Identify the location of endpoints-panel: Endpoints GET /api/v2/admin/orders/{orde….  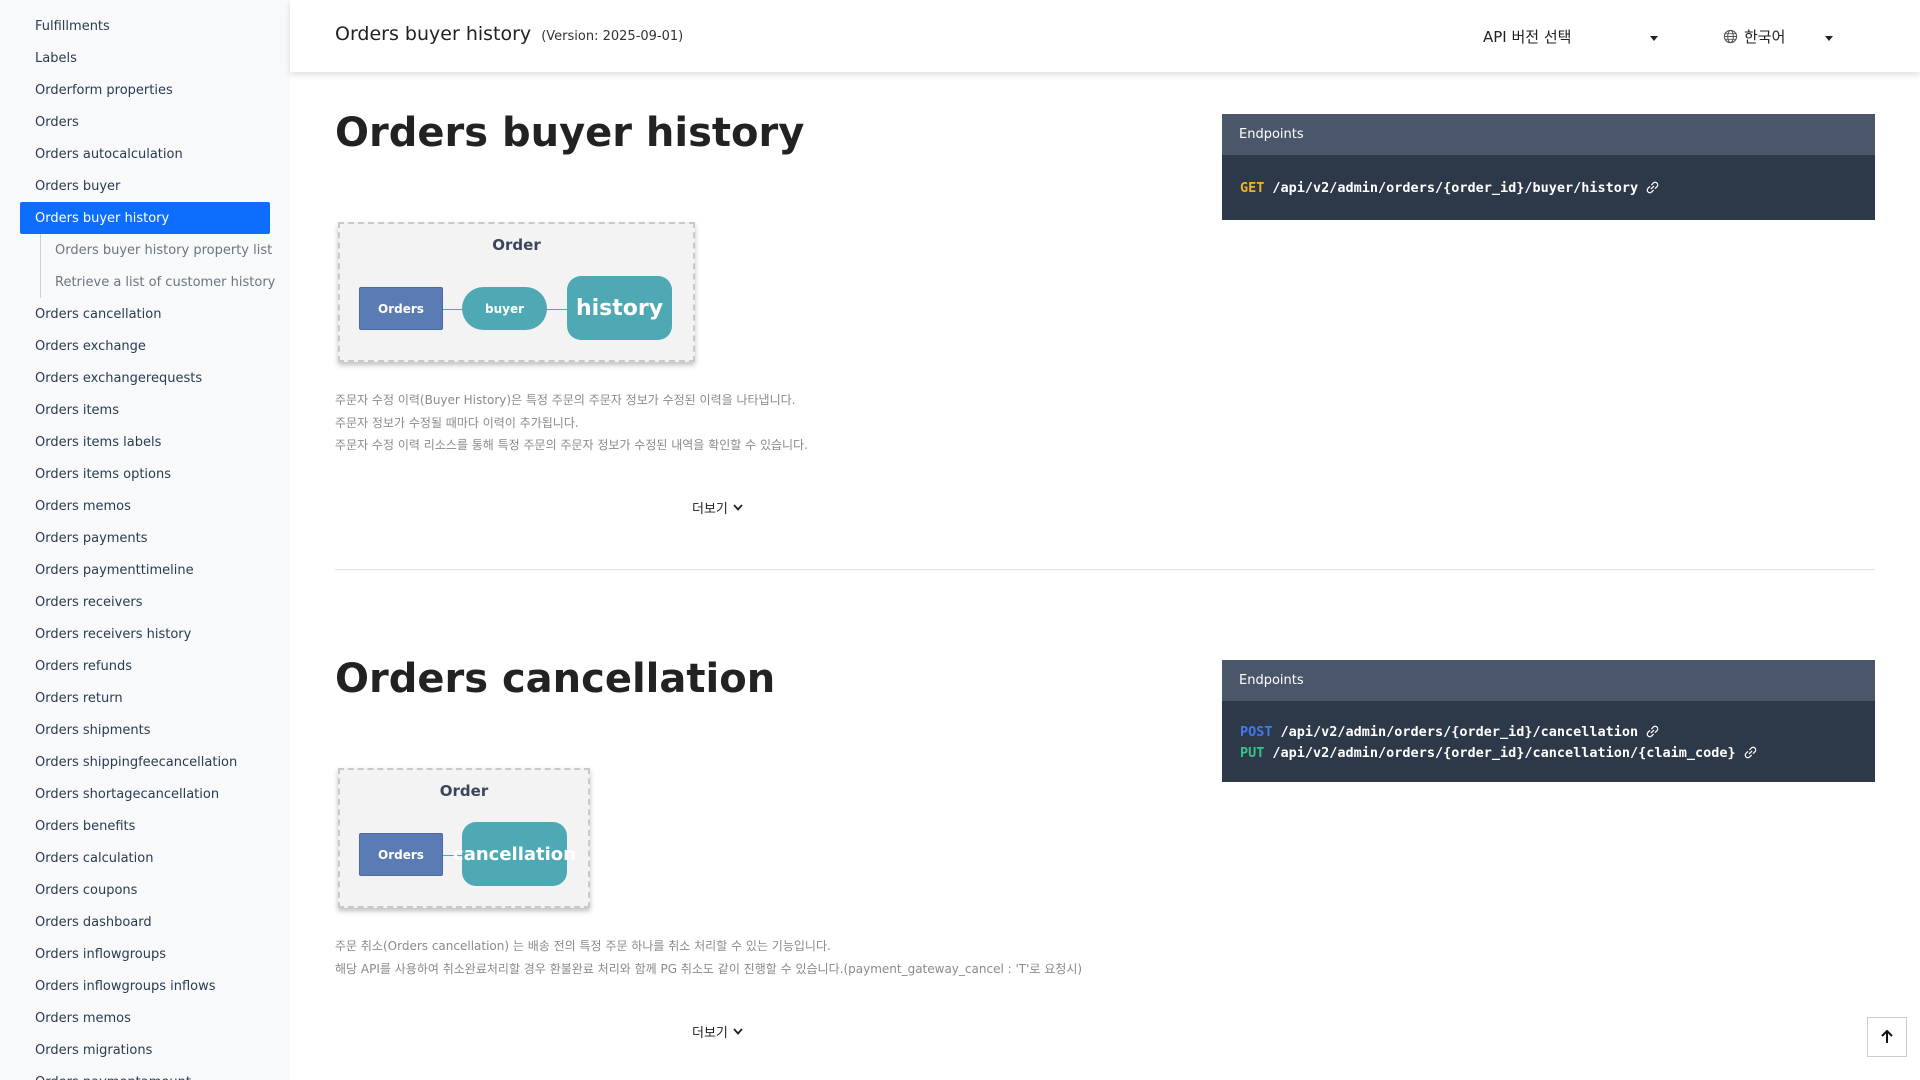
(1548, 167).